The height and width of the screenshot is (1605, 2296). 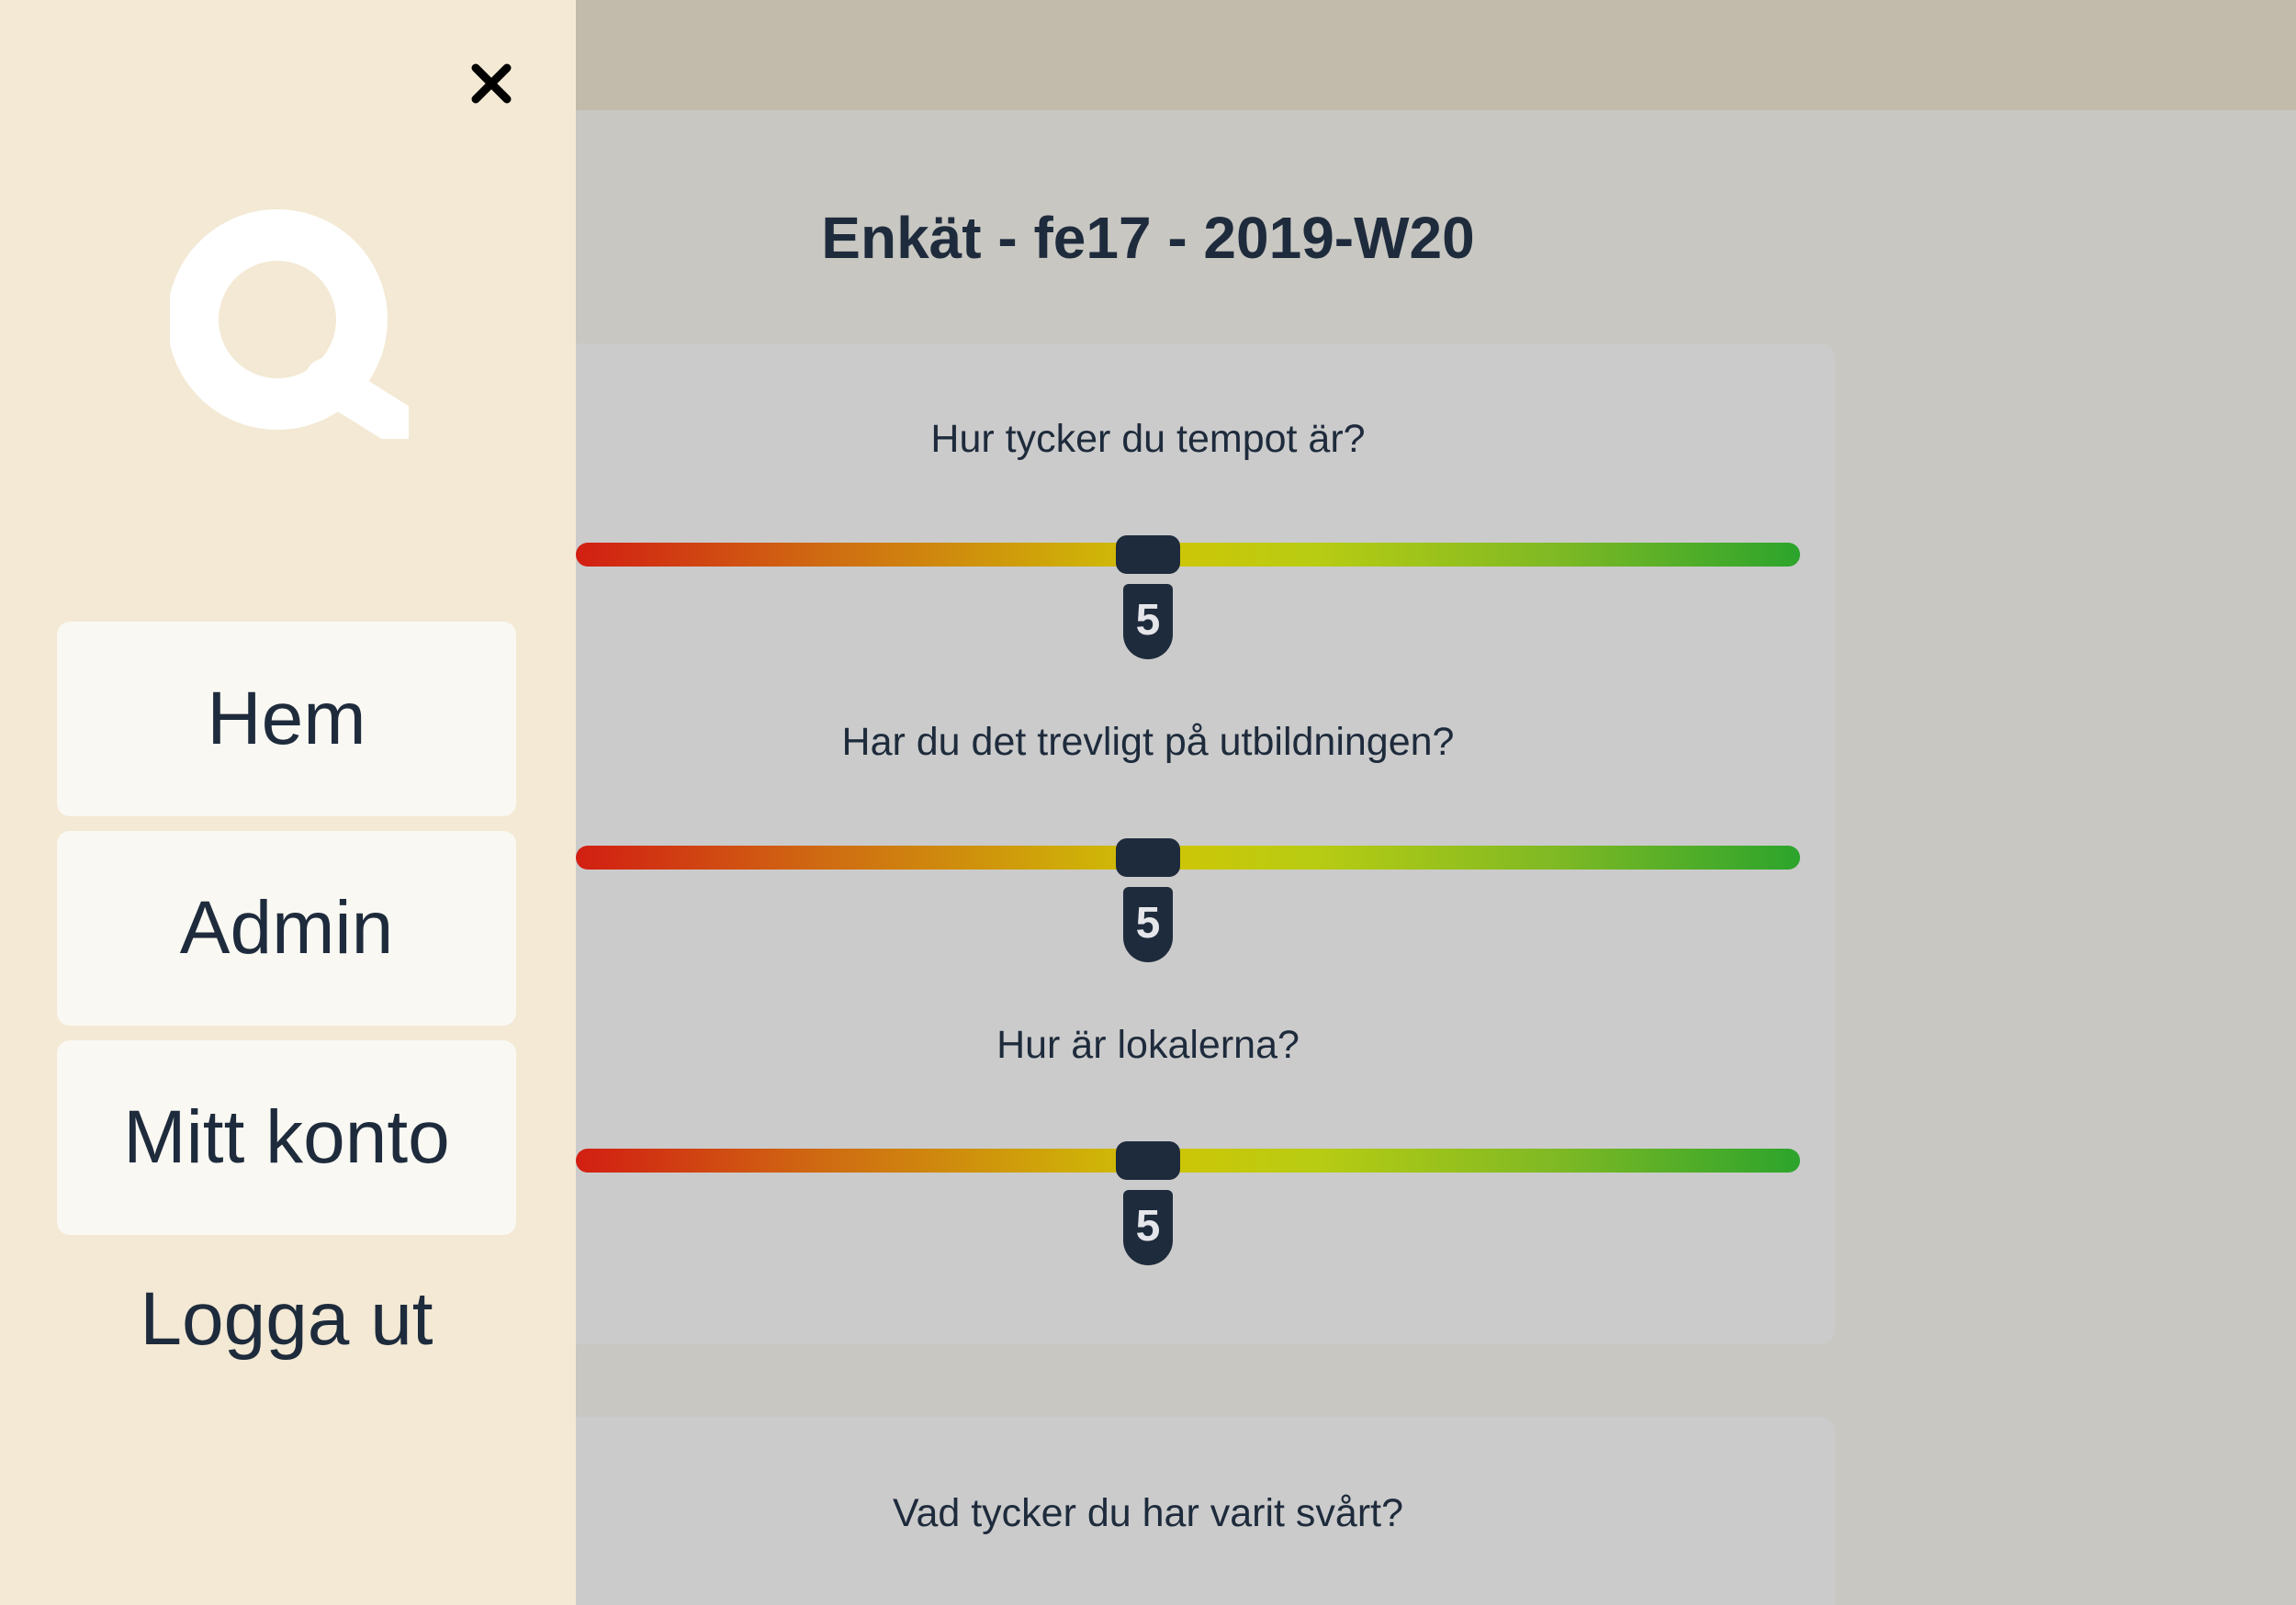 I want to click on menu-item-home: Hem, so click(x=286, y=719).